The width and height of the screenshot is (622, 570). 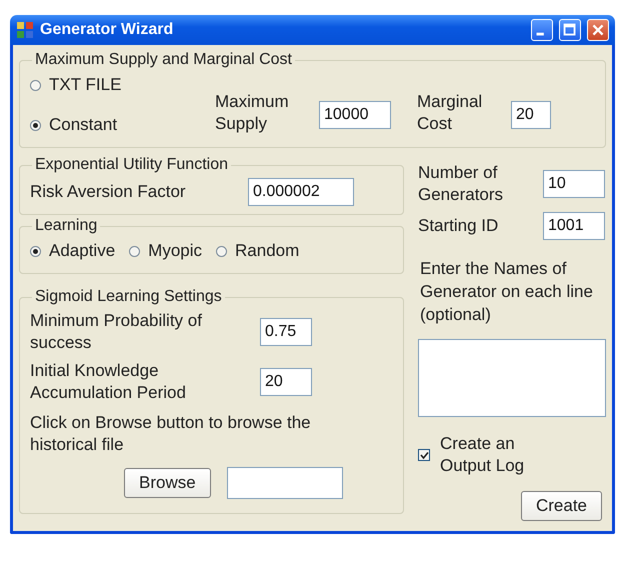 I want to click on field-label: Marginal Cost, so click(x=450, y=112).